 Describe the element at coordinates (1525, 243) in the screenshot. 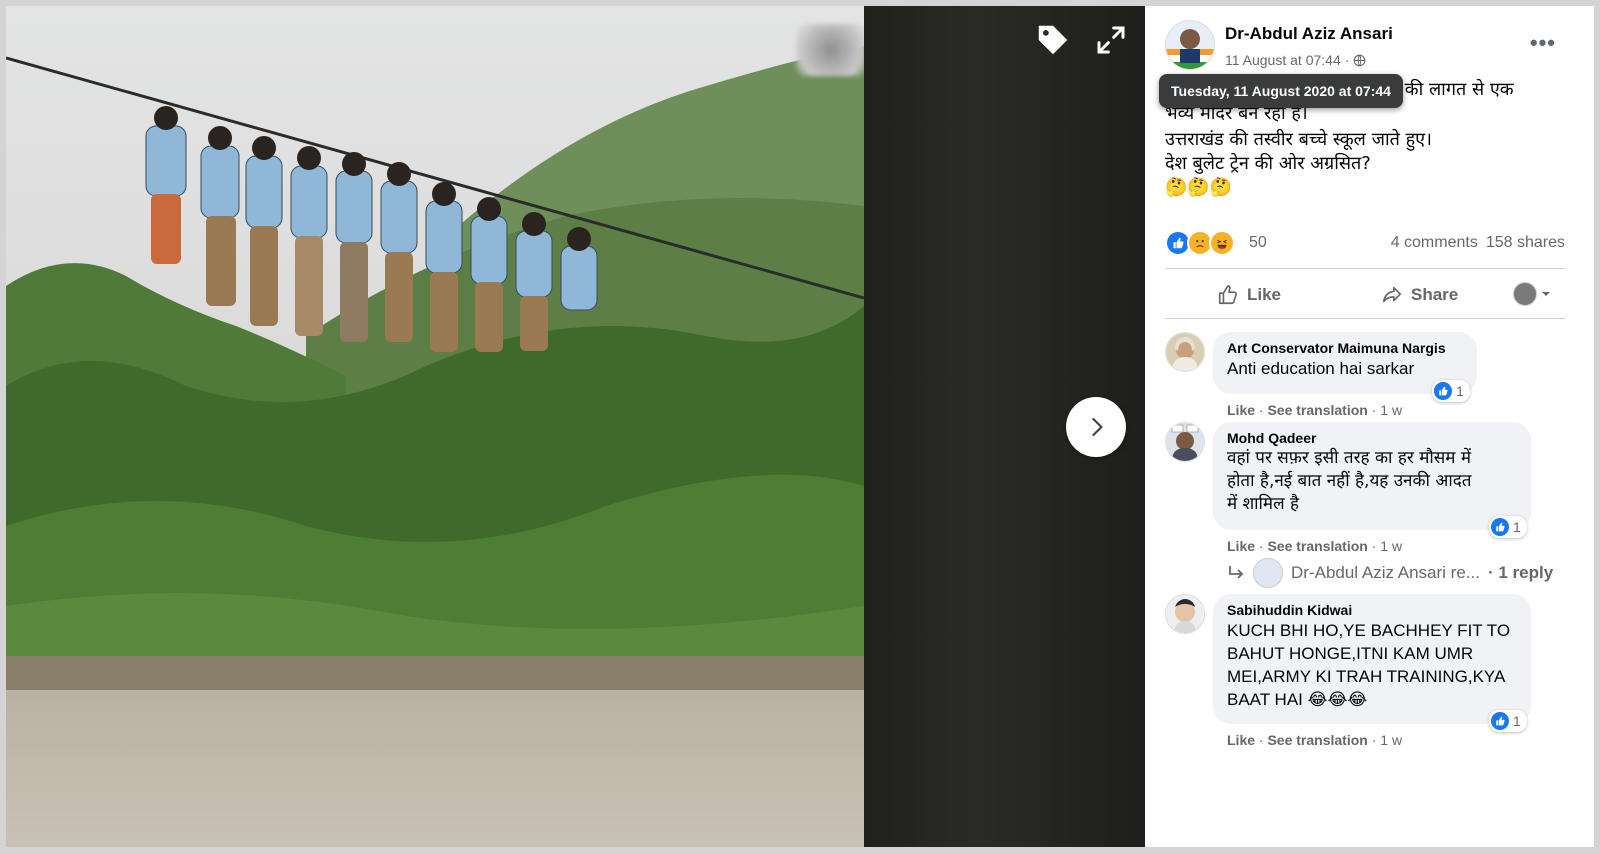

I see `share-count: 158 shares` at that location.